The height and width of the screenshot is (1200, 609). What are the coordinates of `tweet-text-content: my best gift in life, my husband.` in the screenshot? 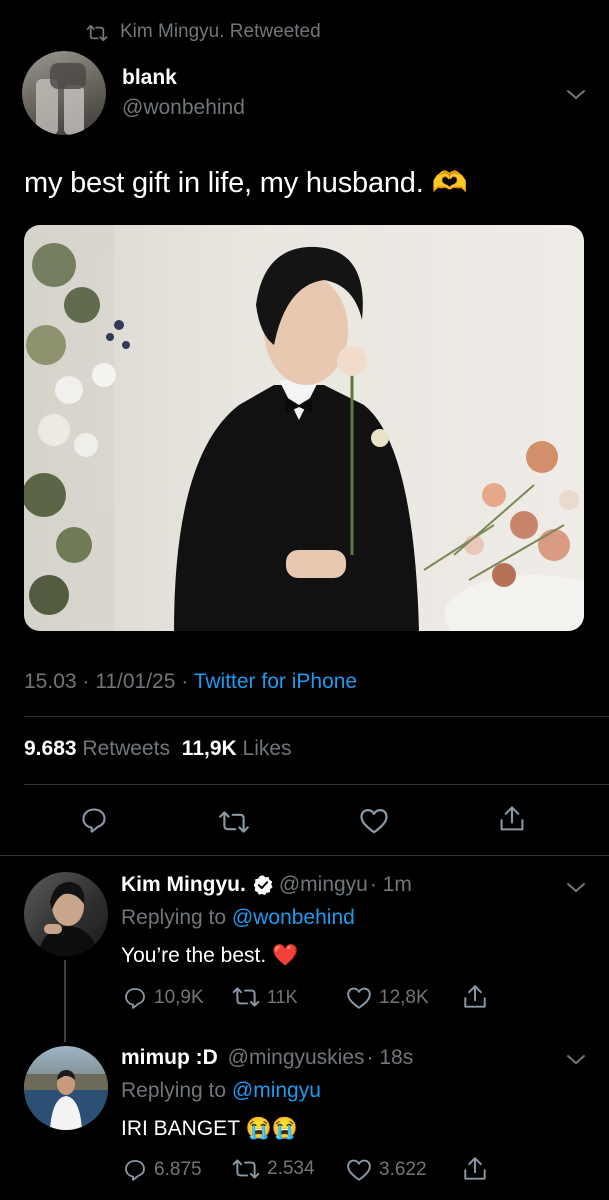 It's located at (224, 183).